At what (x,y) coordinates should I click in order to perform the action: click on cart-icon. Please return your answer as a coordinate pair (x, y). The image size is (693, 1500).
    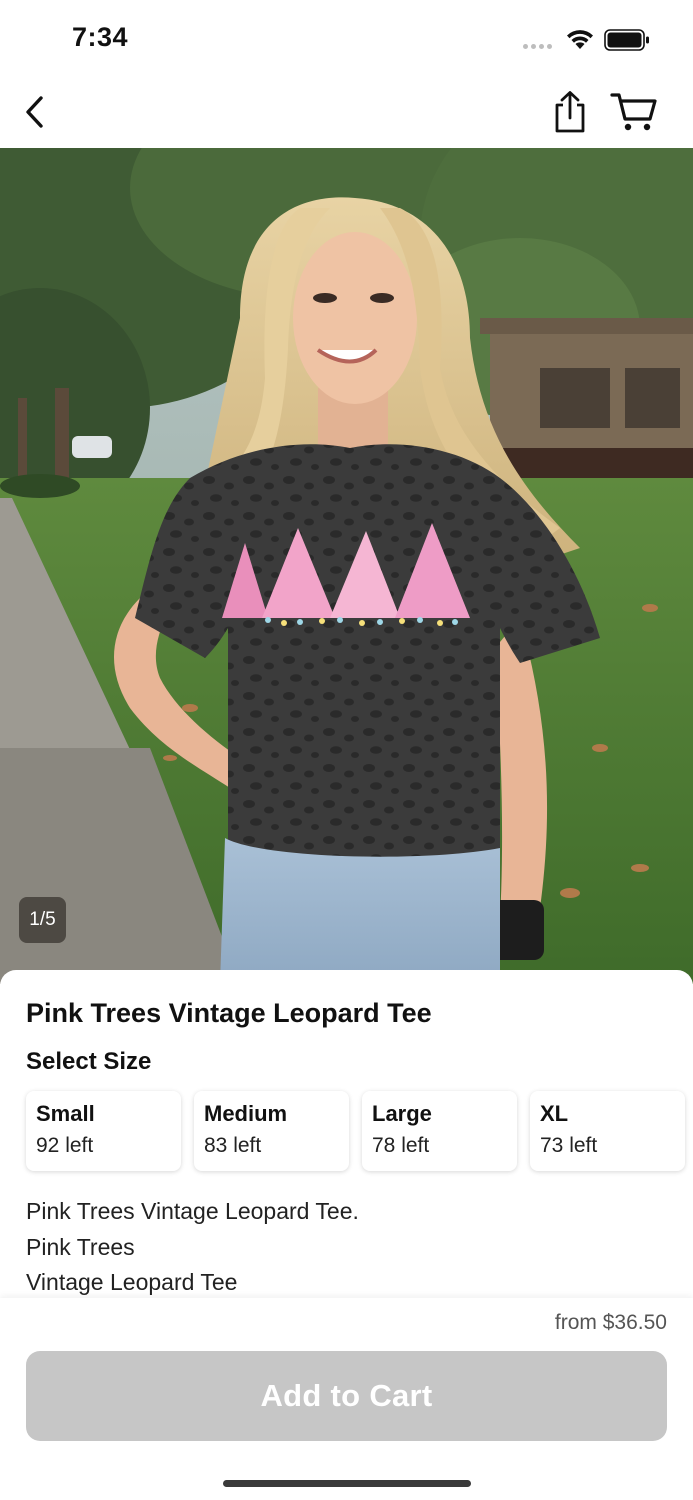
    Looking at the image, I should click on (633, 112).